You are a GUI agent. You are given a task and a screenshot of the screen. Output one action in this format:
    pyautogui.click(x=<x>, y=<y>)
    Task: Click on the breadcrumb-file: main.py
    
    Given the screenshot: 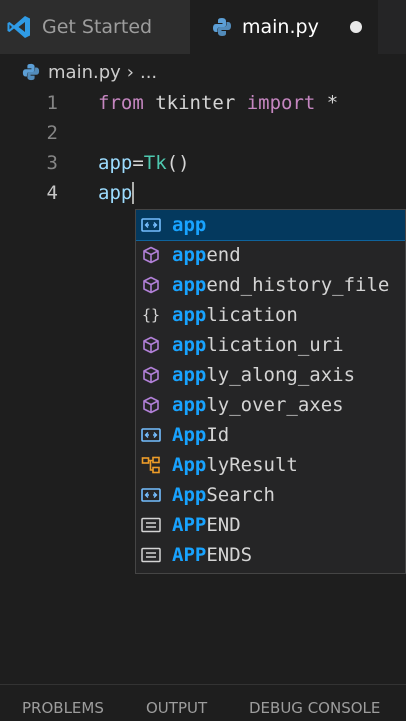 What is the action you would take?
    pyautogui.click(x=84, y=72)
    